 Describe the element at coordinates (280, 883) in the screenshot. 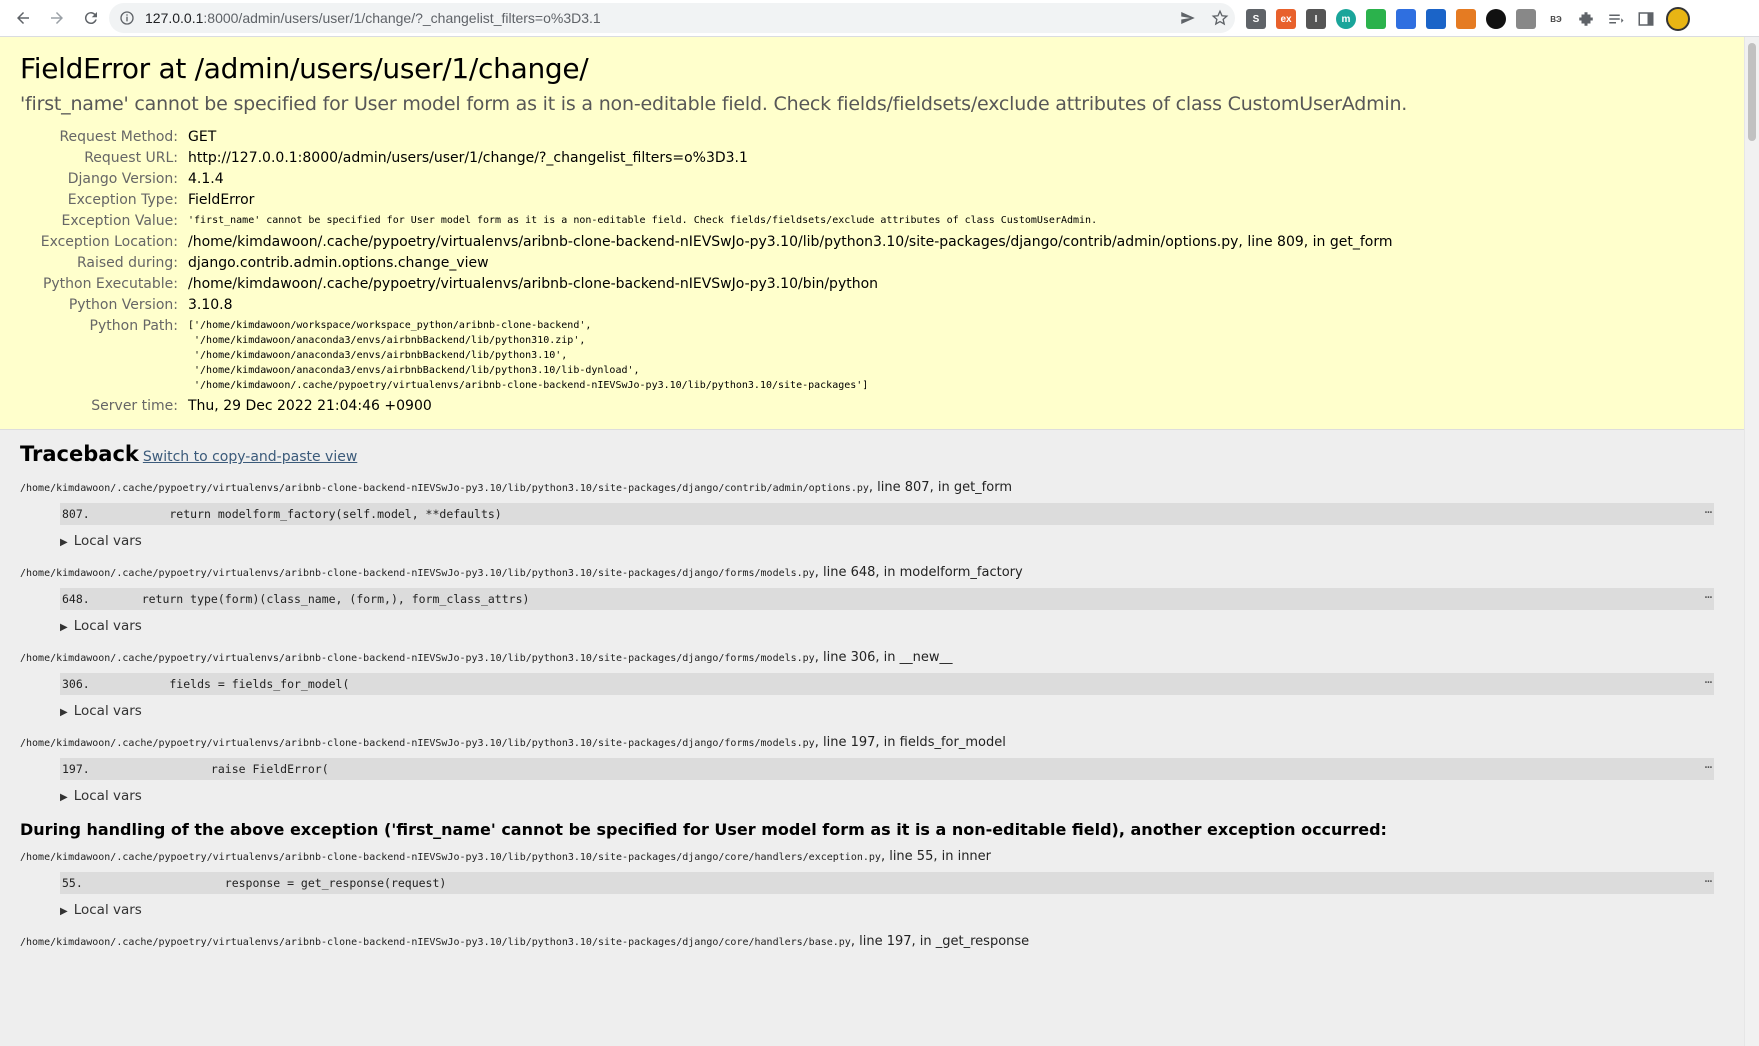

I see `code-text: response = get_response(request)` at that location.